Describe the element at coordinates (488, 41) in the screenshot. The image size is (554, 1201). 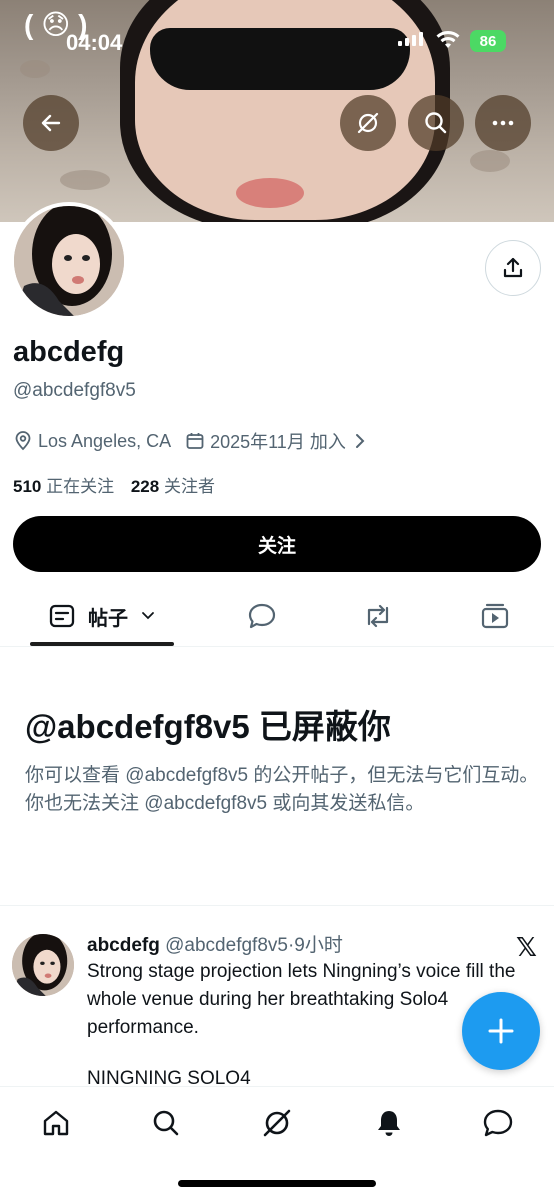
I see `battery-indicator: 86` at that location.